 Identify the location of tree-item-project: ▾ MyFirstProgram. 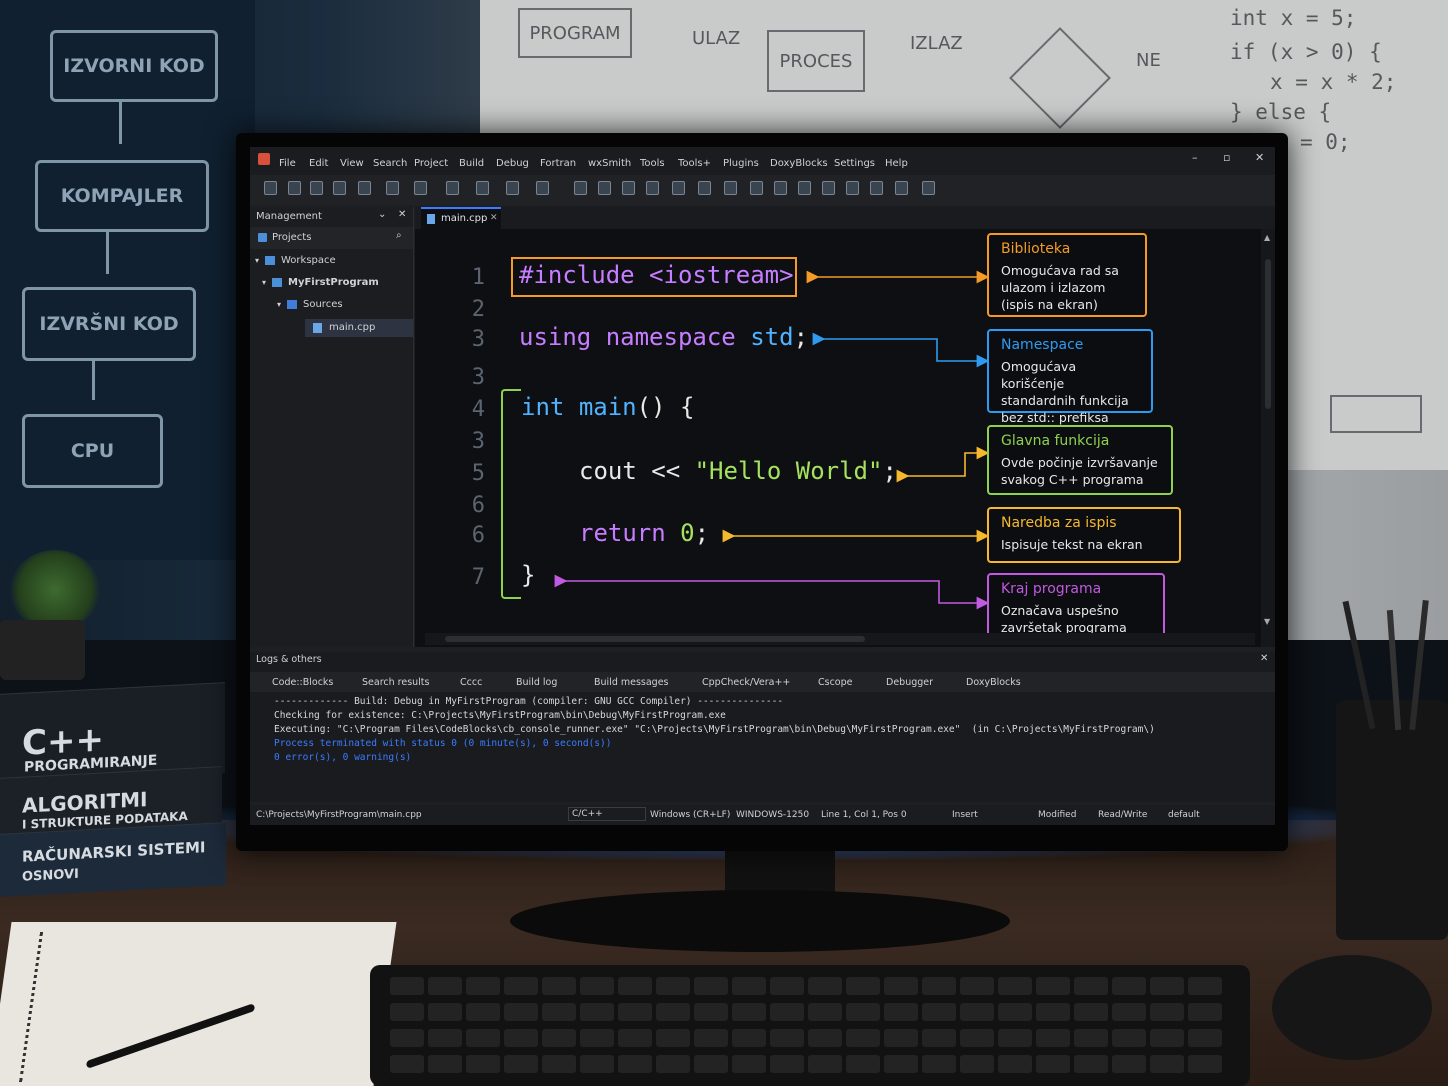
(337, 285).